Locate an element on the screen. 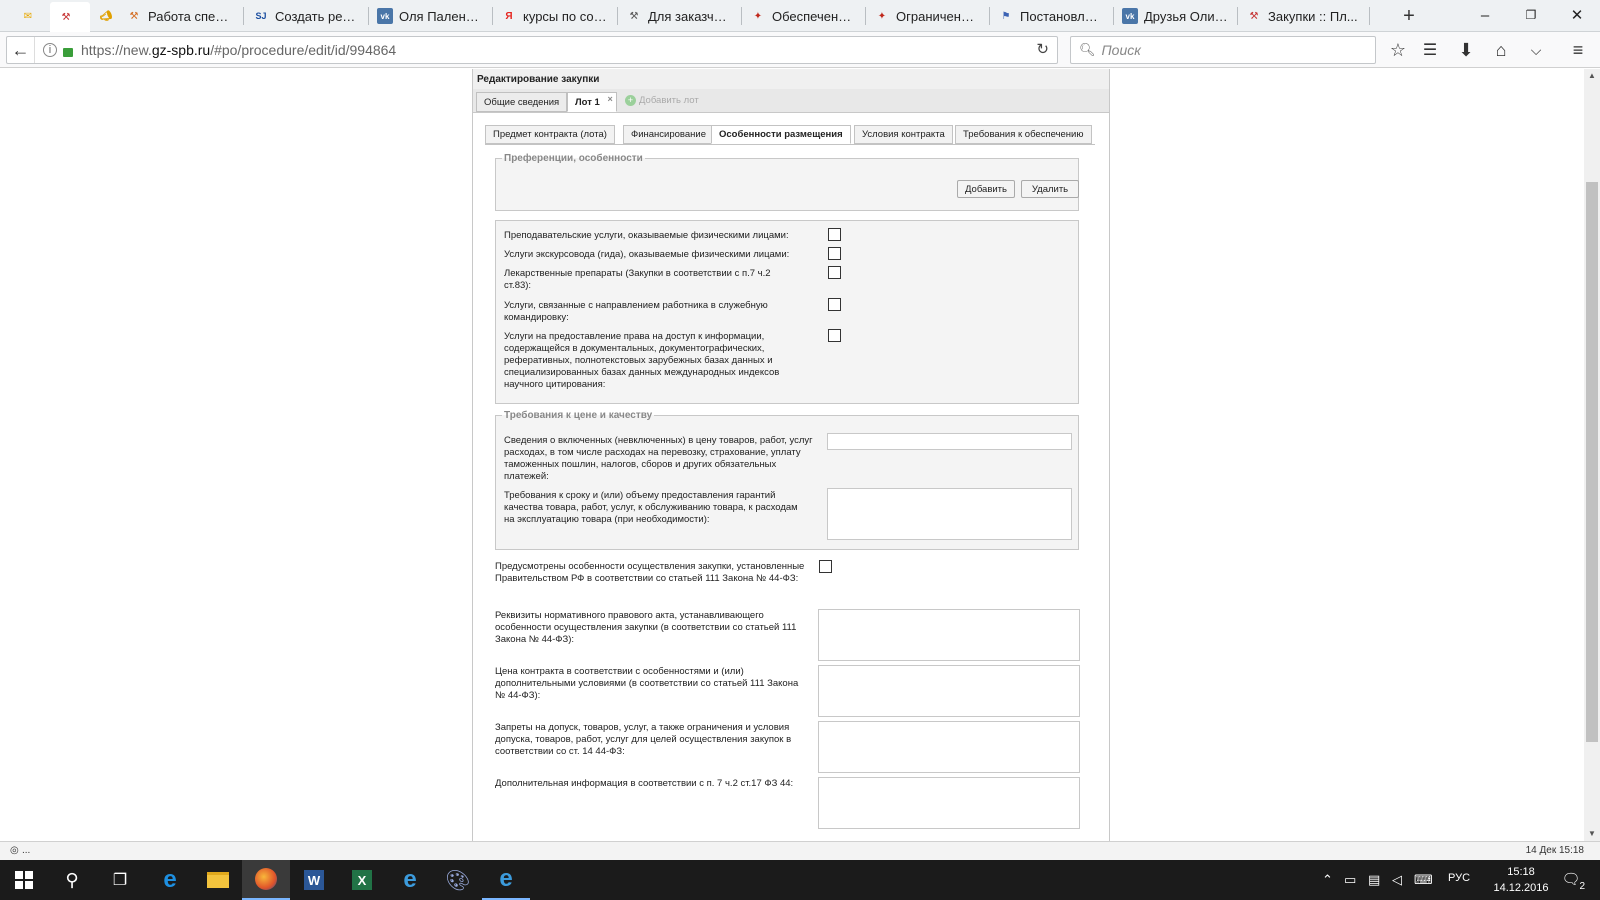  browser-tab: ✉ is located at coordinates (30, 16).